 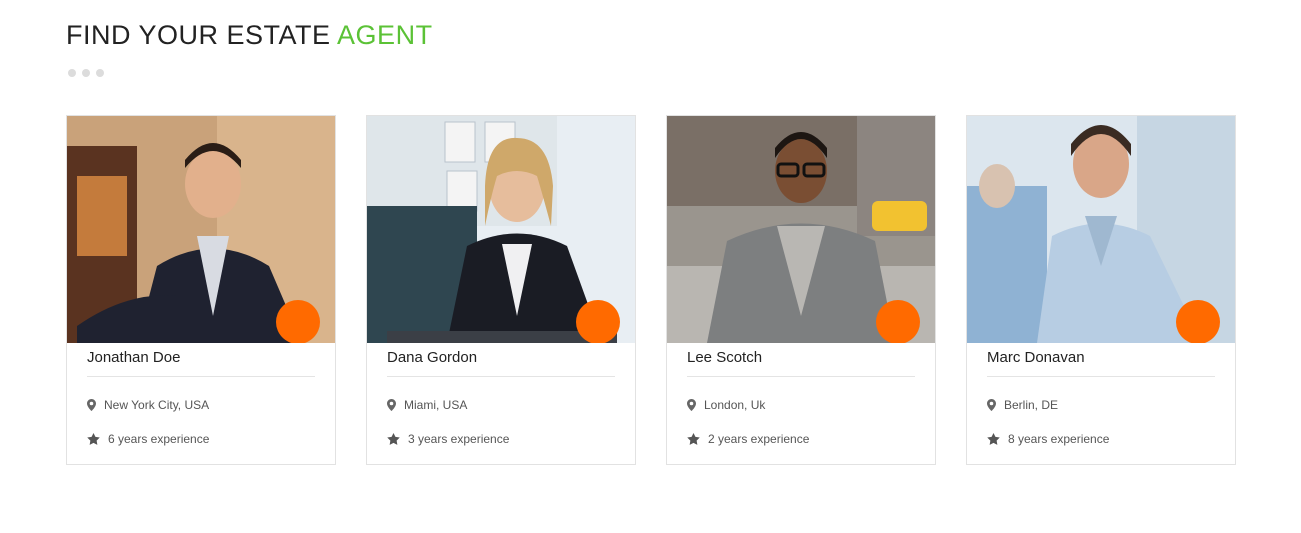 What do you see at coordinates (1031, 405) in the screenshot?
I see `agent-location-text: Berlin, DE` at bounding box center [1031, 405].